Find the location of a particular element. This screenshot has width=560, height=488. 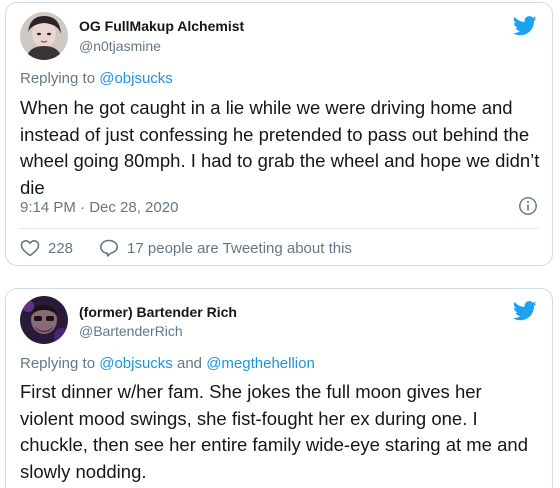

like-button: 228 is located at coordinates (46, 248).